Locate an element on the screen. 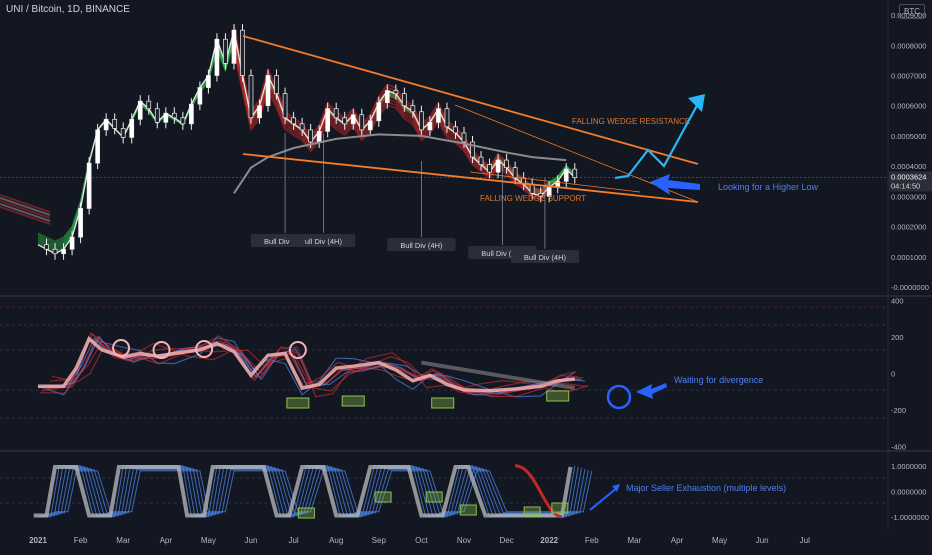 The height and width of the screenshot is (555, 932). higher-low-label: Looking for a Higher Low is located at coordinates (768, 187).